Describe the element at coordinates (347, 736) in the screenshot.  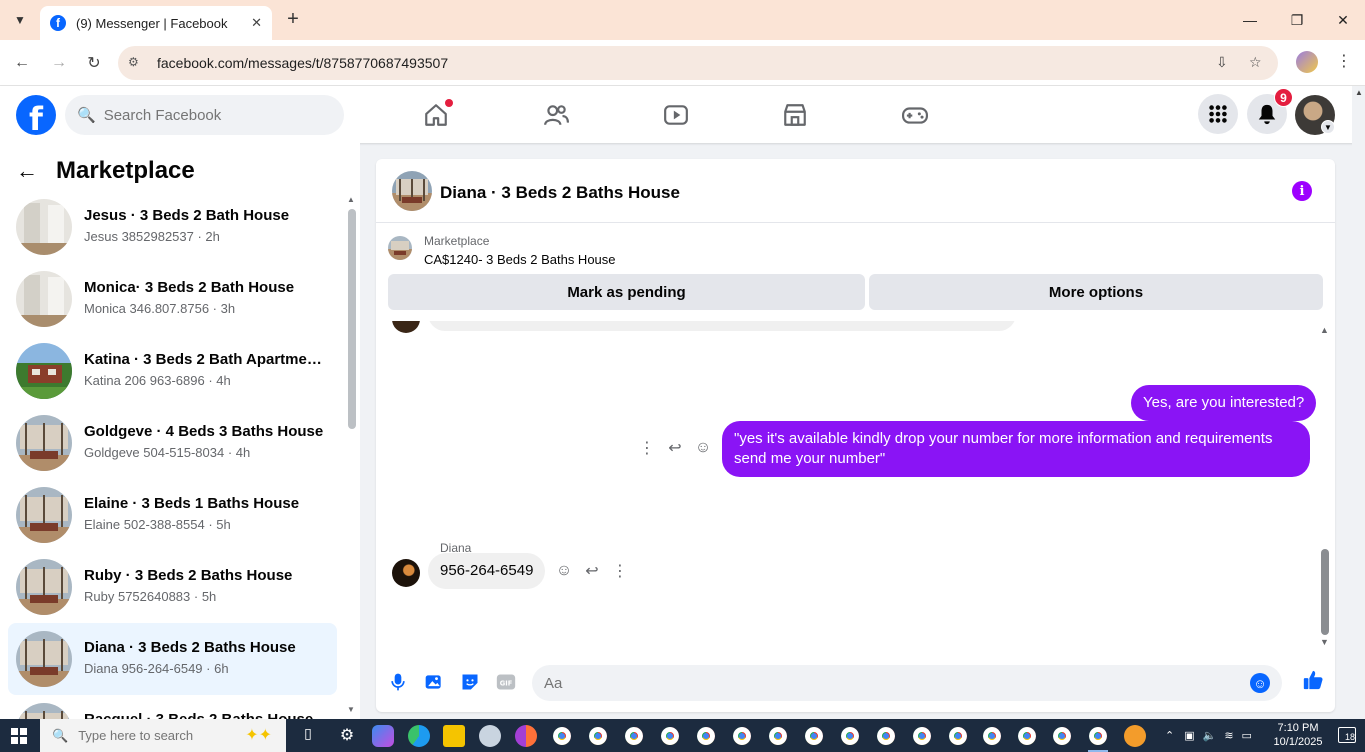
I see `settings-gear-icon: ⚙` at that location.